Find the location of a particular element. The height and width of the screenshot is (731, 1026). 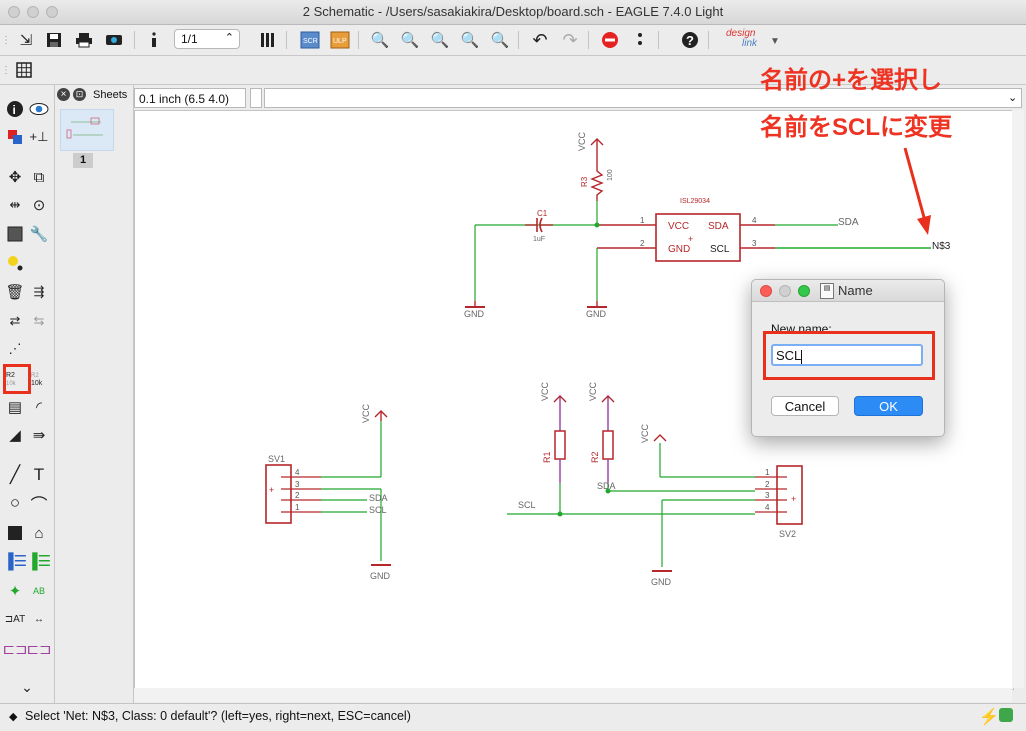

mirror-icon: ⇹ is located at coordinates (15, 205).